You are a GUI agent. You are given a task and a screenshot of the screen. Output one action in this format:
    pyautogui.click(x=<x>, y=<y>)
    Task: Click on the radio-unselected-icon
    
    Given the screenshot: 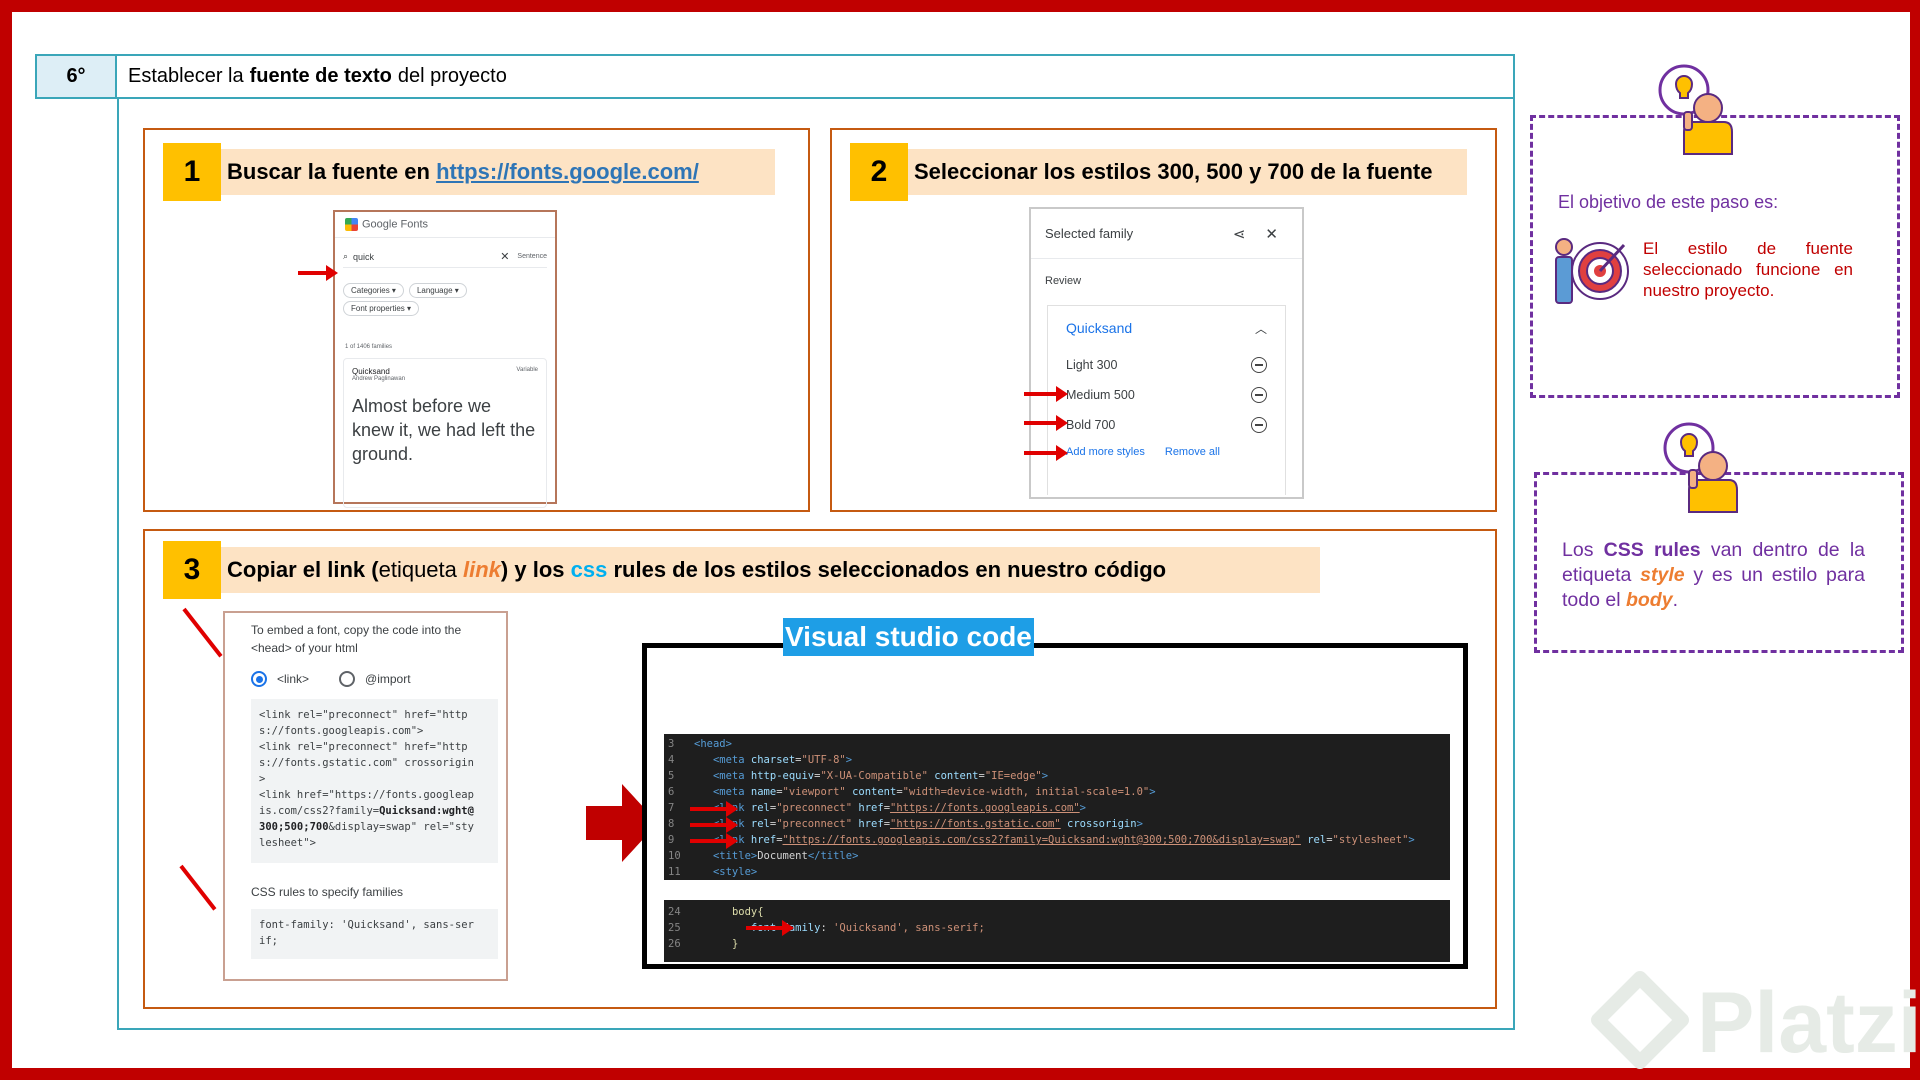 What is the action you would take?
    pyautogui.click(x=347, y=679)
    